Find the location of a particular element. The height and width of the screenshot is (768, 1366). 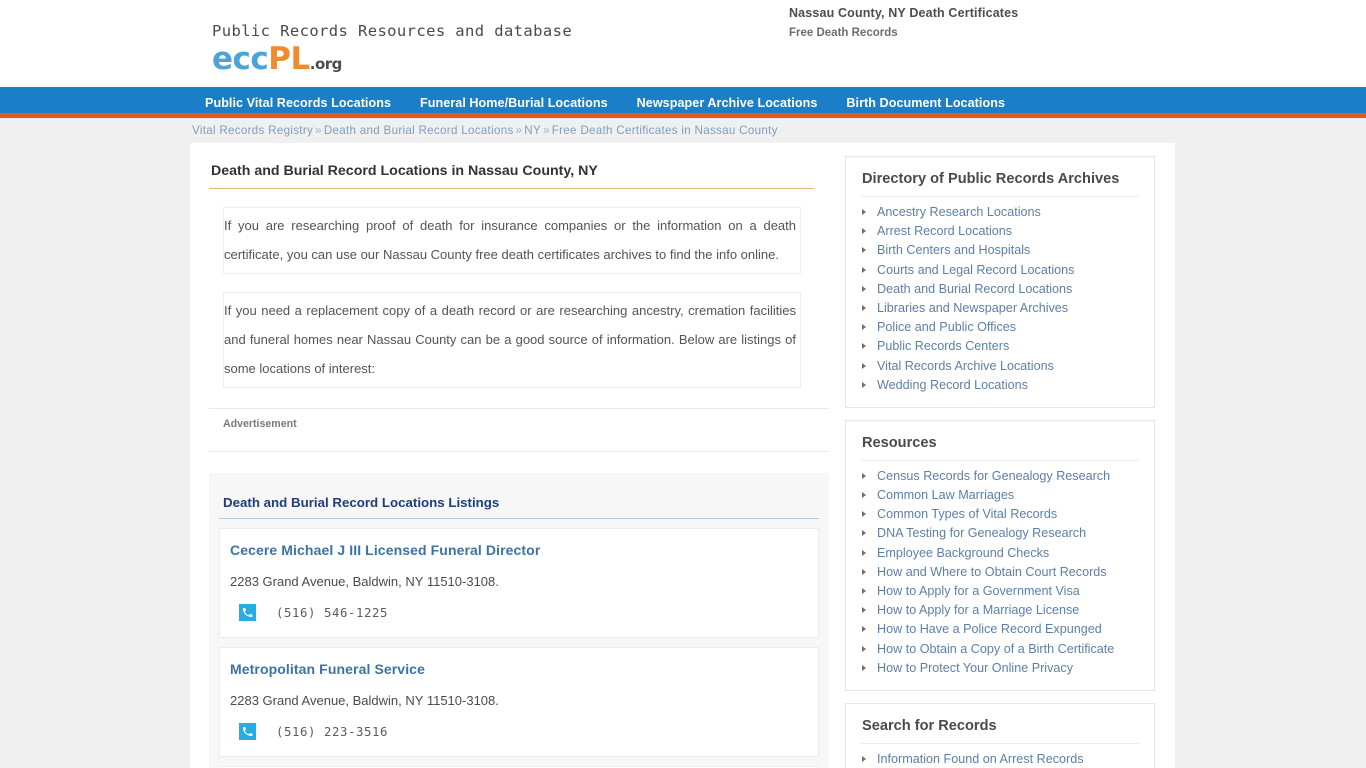

sidebar-link: Common Types of Vital Records is located at coordinates (967, 514).